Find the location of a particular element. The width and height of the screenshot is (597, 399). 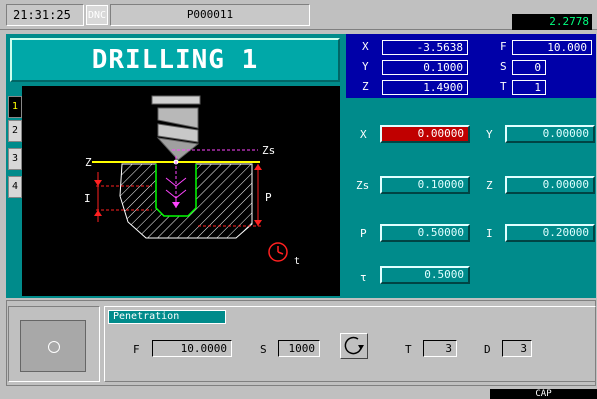

bottom-s-field: 1000 is located at coordinates (299, 348).